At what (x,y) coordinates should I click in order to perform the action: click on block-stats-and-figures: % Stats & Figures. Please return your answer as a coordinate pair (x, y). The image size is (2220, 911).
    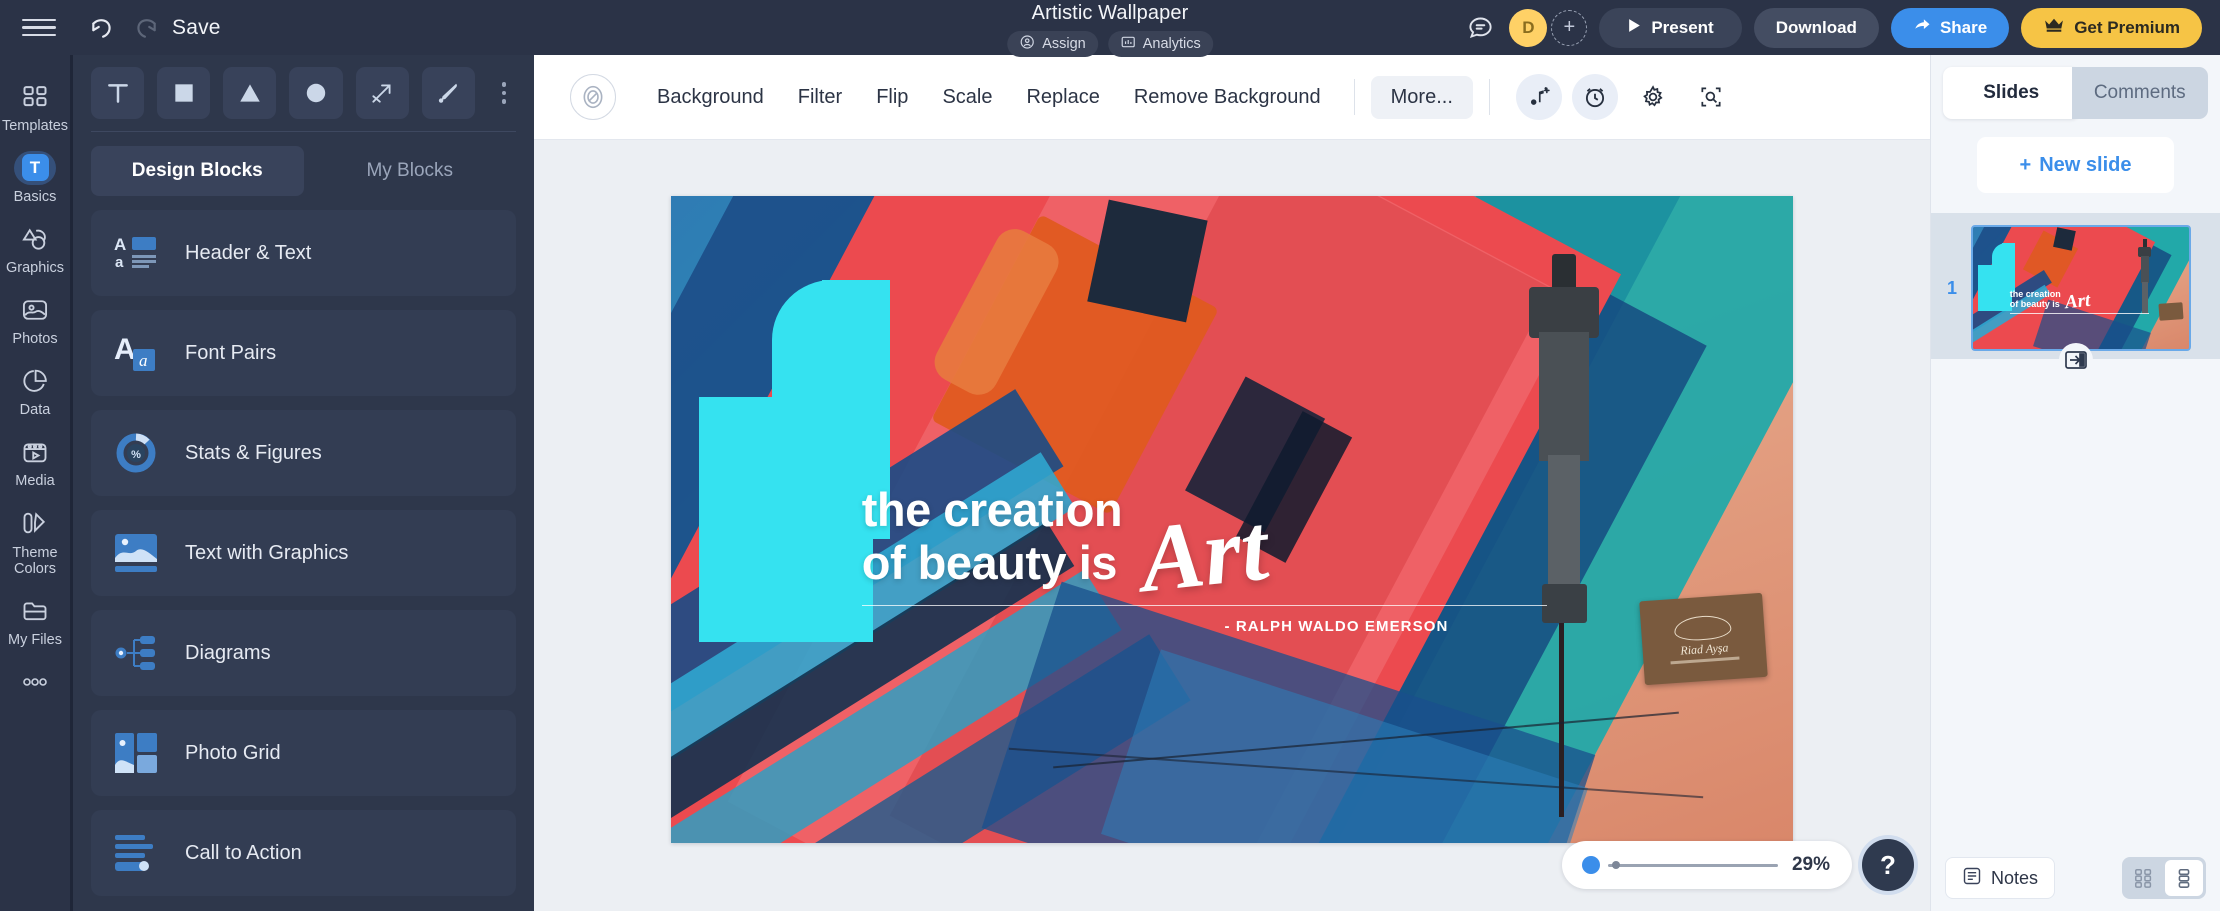
    Looking at the image, I should click on (303, 453).